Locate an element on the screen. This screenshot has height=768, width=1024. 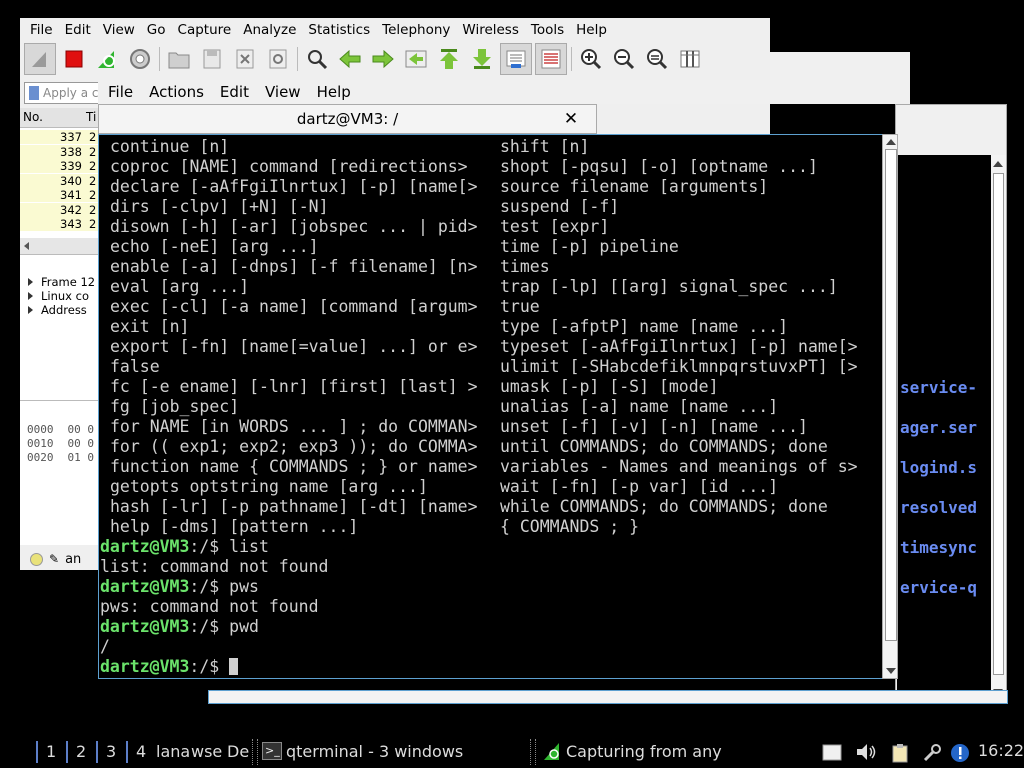
help-line-right: typeset [-aAfFgiIlnrtux] [-p] name[> is located at coordinates (679, 346).